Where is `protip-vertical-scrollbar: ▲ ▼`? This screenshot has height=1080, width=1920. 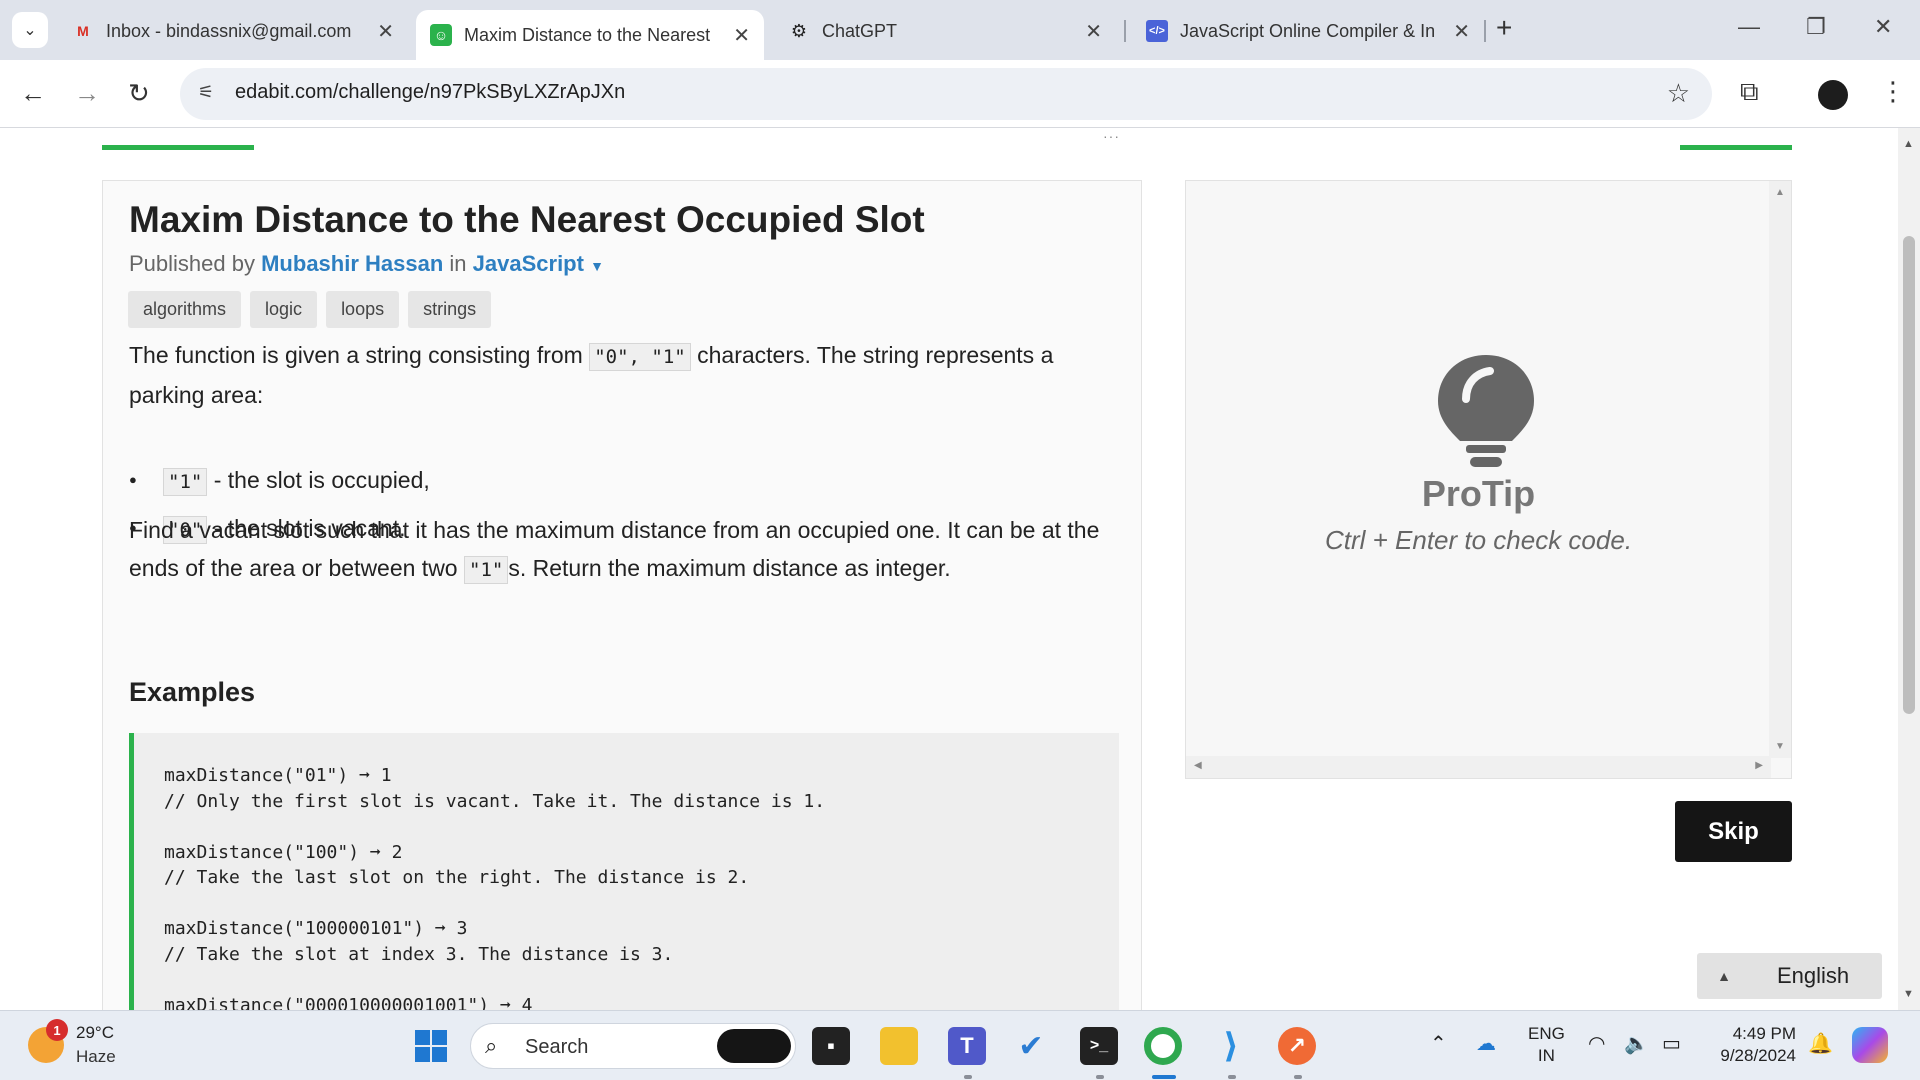
protip-vertical-scrollbar: ▲ ▼ is located at coordinates (1780, 469).